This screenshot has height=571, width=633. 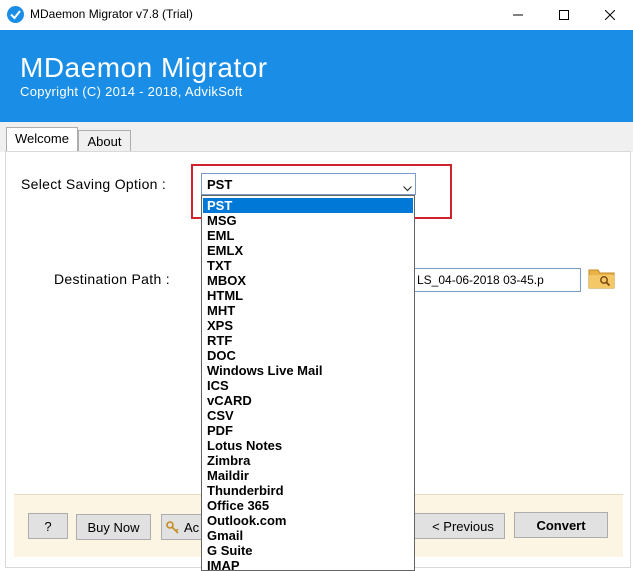 What do you see at coordinates (48, 526) in the screenshot?
I see `help-button: ?` at bounding box center [48, 526].